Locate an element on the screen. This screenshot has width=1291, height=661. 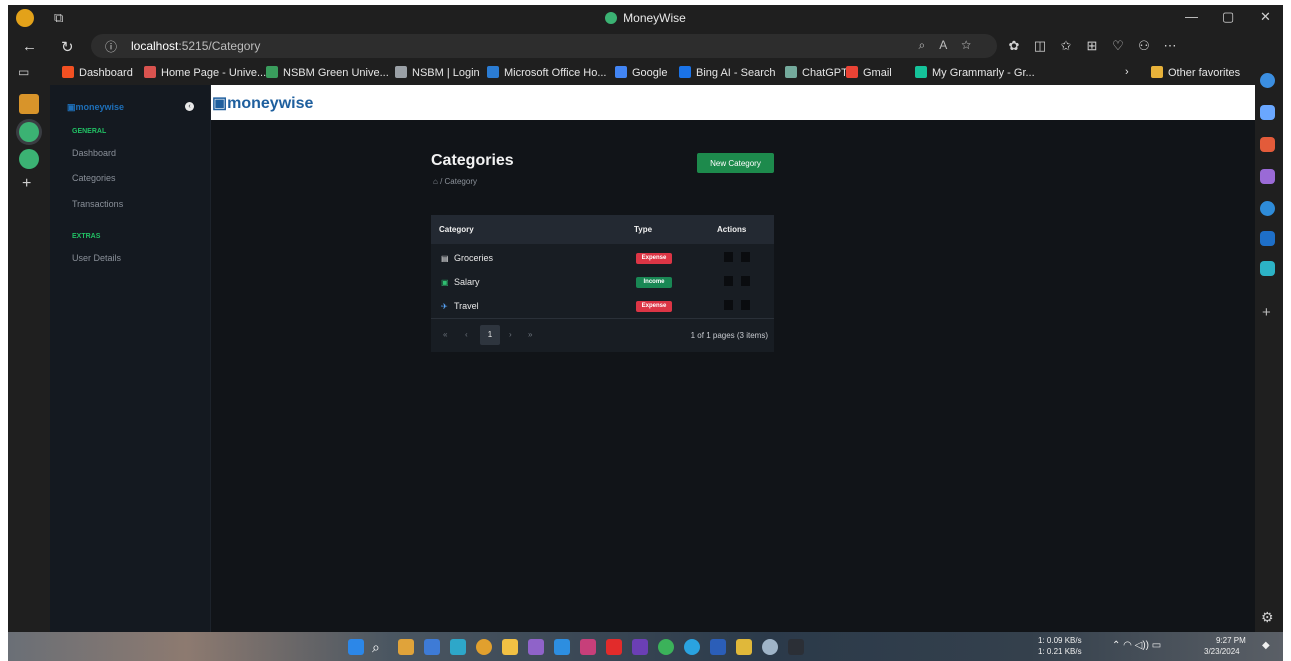
column-header-category: Category is located at coordinates (456, 229).